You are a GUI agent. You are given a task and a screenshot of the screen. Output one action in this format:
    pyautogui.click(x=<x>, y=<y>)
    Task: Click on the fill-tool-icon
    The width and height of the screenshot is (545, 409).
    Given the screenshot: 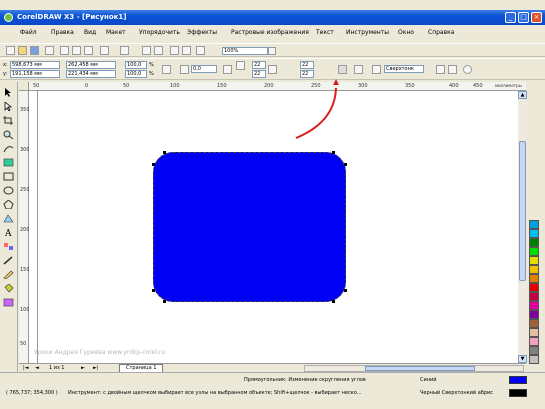 What is the action you would take?
    pyautogui.click(x=8, y=288)
    